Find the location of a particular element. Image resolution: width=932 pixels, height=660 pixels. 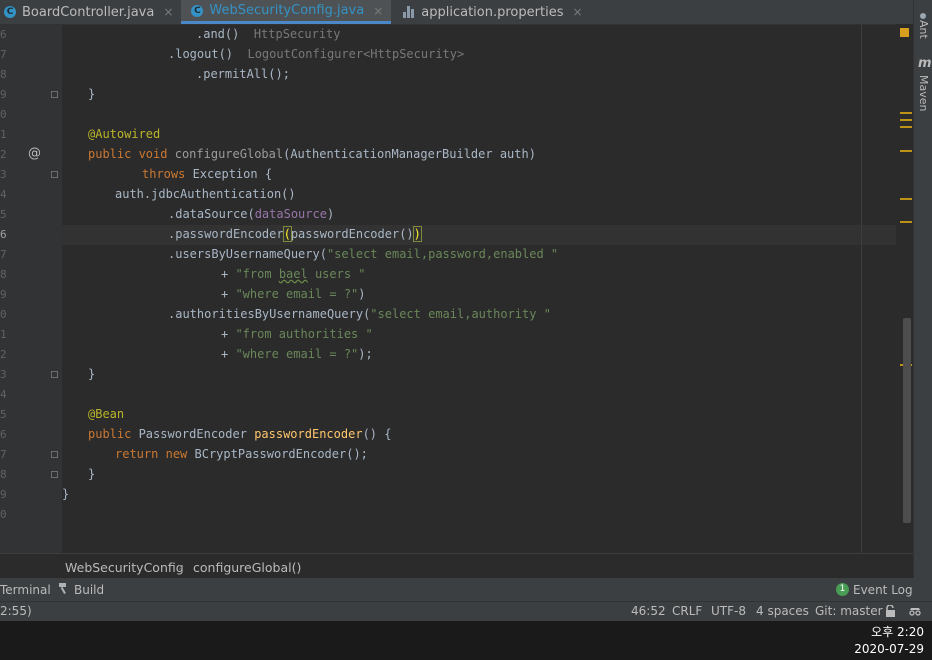

event-log-button: Event Log is located at coordinates (883, 590).